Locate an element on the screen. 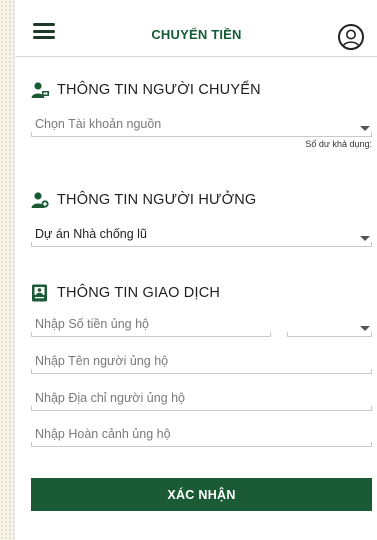 The image size is (377, 540). source-account-placeholder: Chọn Tài khoản nguồn is located at coordinates (98, 124).